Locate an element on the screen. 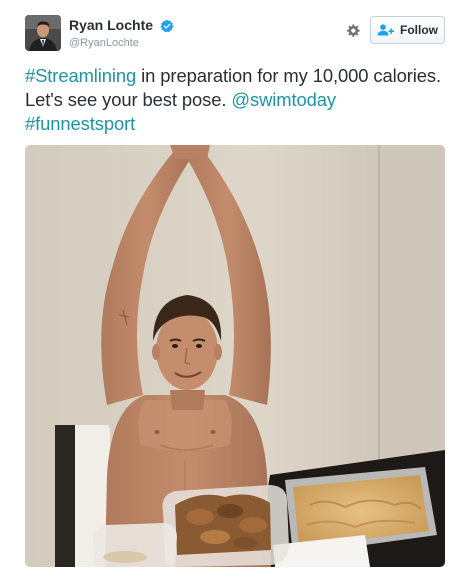  follow-label: Follow is located at coordinates (419, 30).